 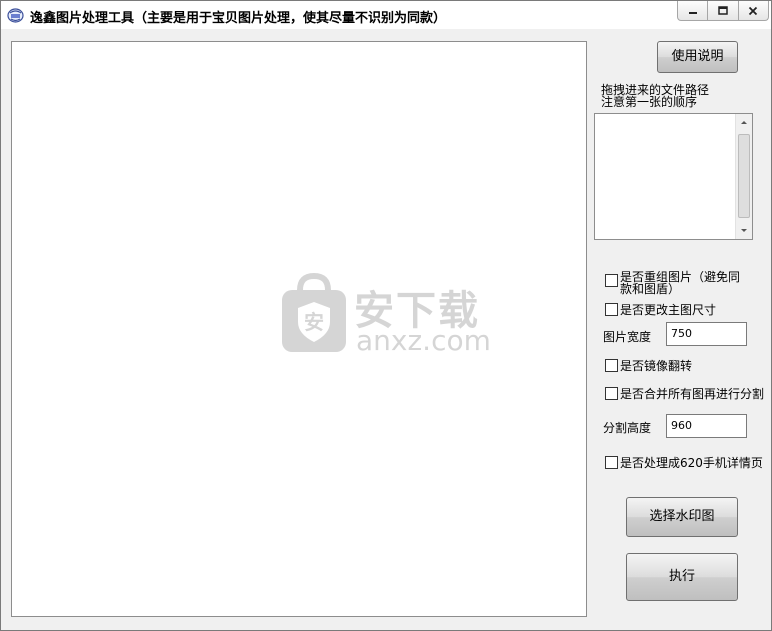 I want to click on maximize-button, so click(x=723, y=10).